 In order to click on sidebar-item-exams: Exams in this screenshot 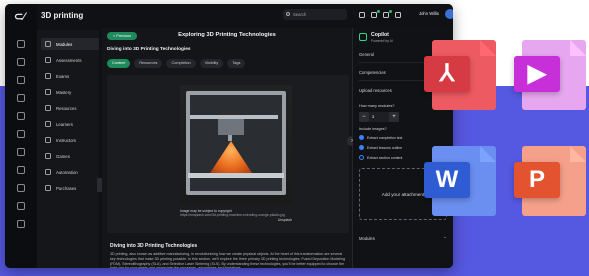, I will do `click(70, 76)`.